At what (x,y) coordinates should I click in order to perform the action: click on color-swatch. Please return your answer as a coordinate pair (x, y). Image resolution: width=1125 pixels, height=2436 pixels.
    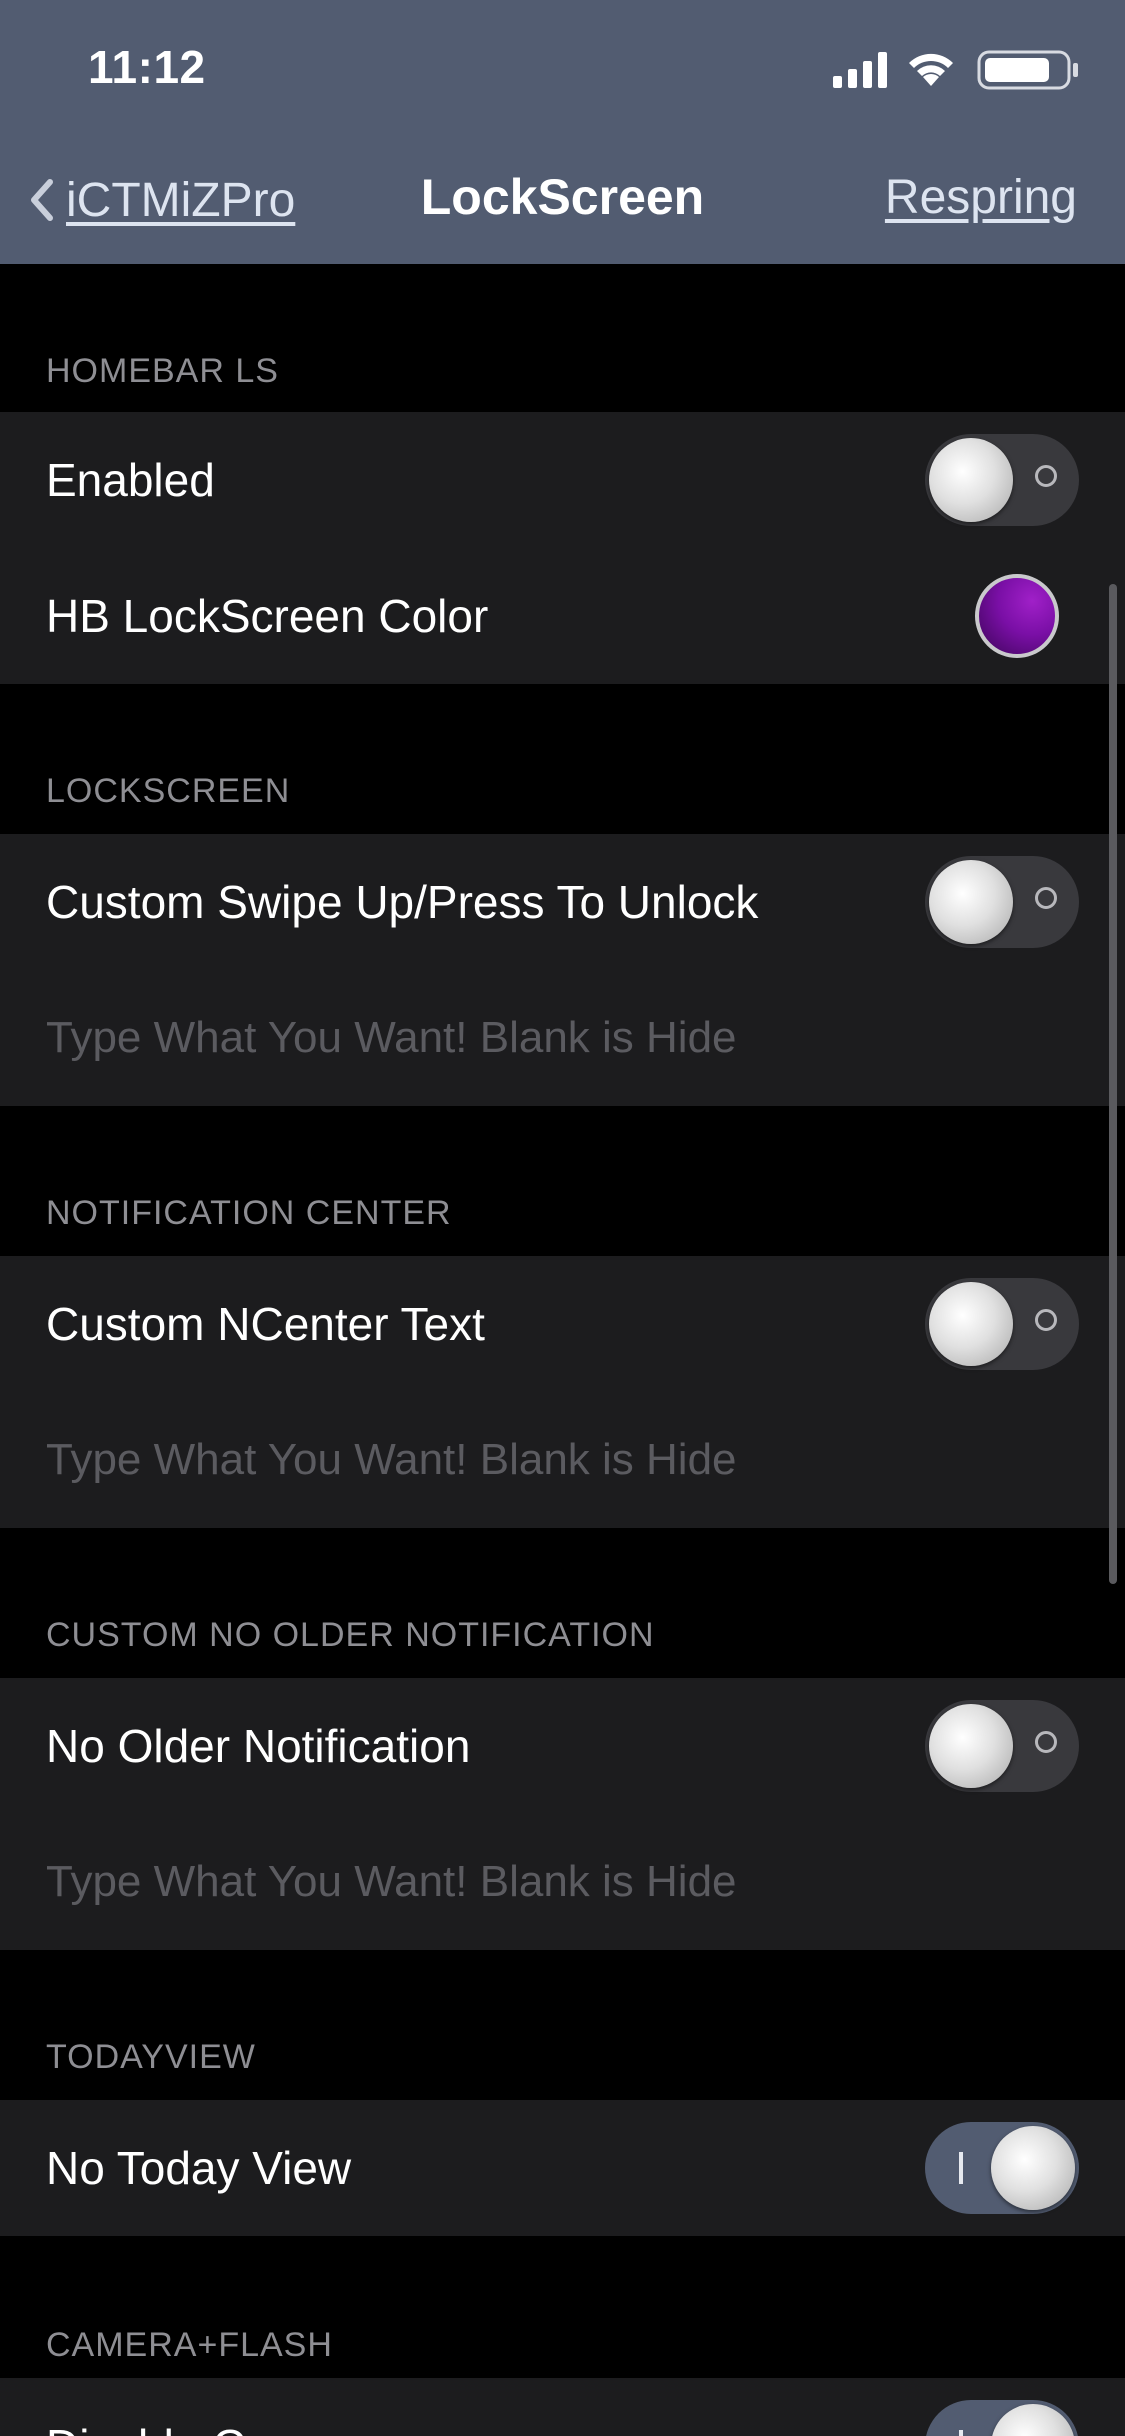
    Looking at the image, I should click on (1017, 616).